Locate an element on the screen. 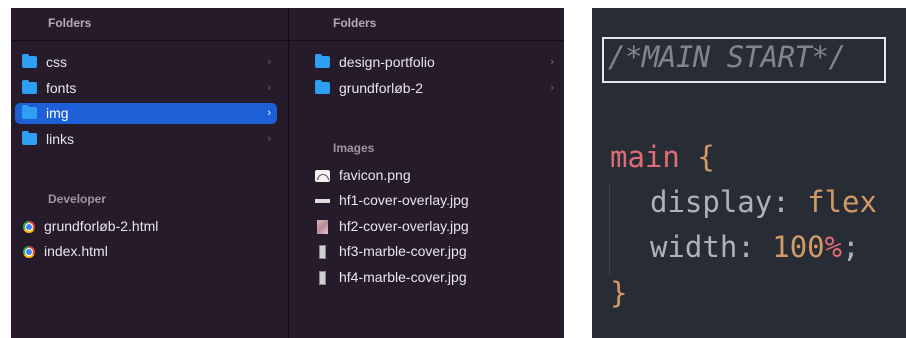 This screenshot has width=906, height=338. folder-row-css: css › is located at coordinates (146, 62).